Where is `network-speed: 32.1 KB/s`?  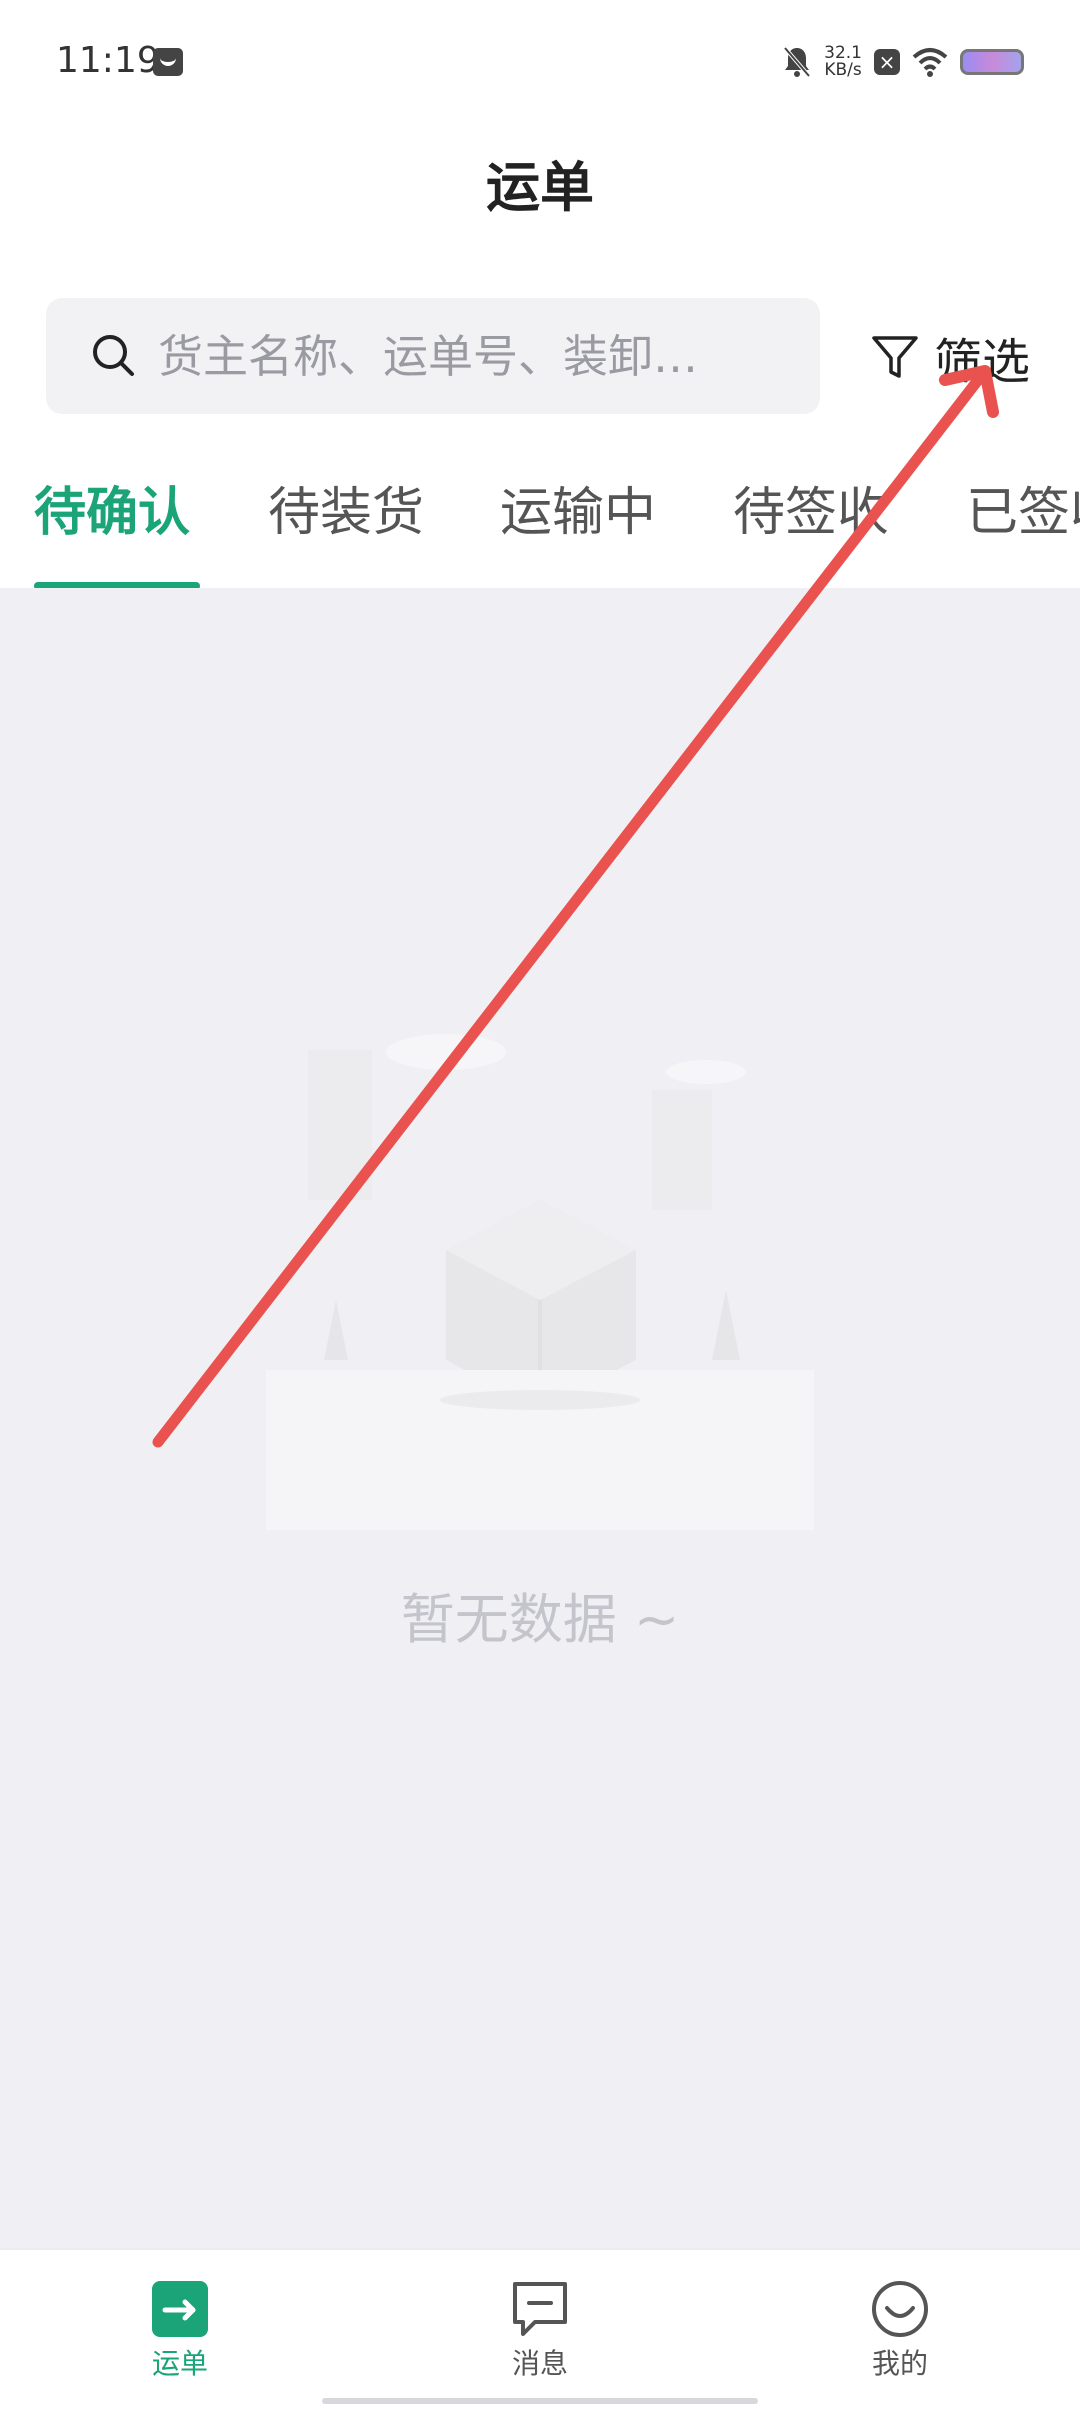
network-speed: 32.1 KB/s is located at coordinates (843, 62).